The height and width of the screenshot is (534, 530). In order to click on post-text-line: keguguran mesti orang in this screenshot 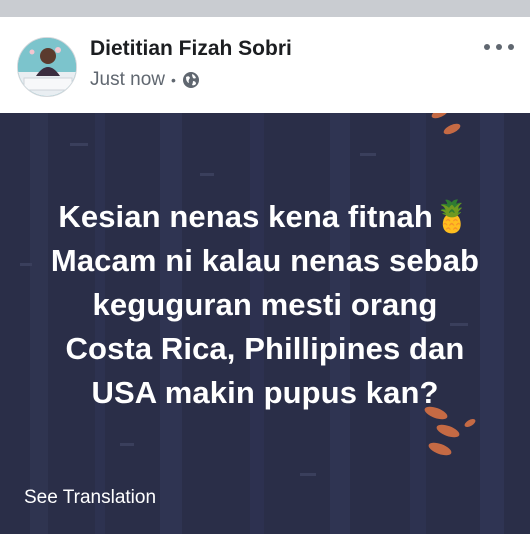, I will do `click(265, 304)`.